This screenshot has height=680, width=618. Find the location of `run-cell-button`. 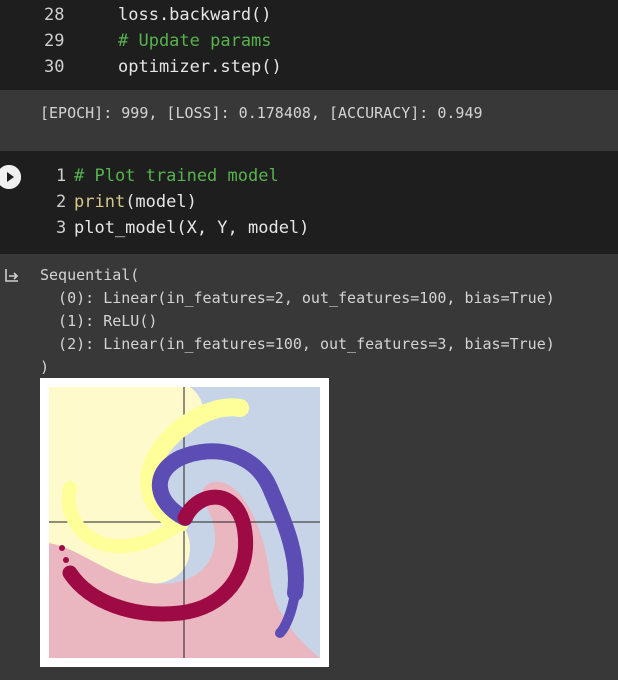

run-cell-button is located at coordinates (10, 177).